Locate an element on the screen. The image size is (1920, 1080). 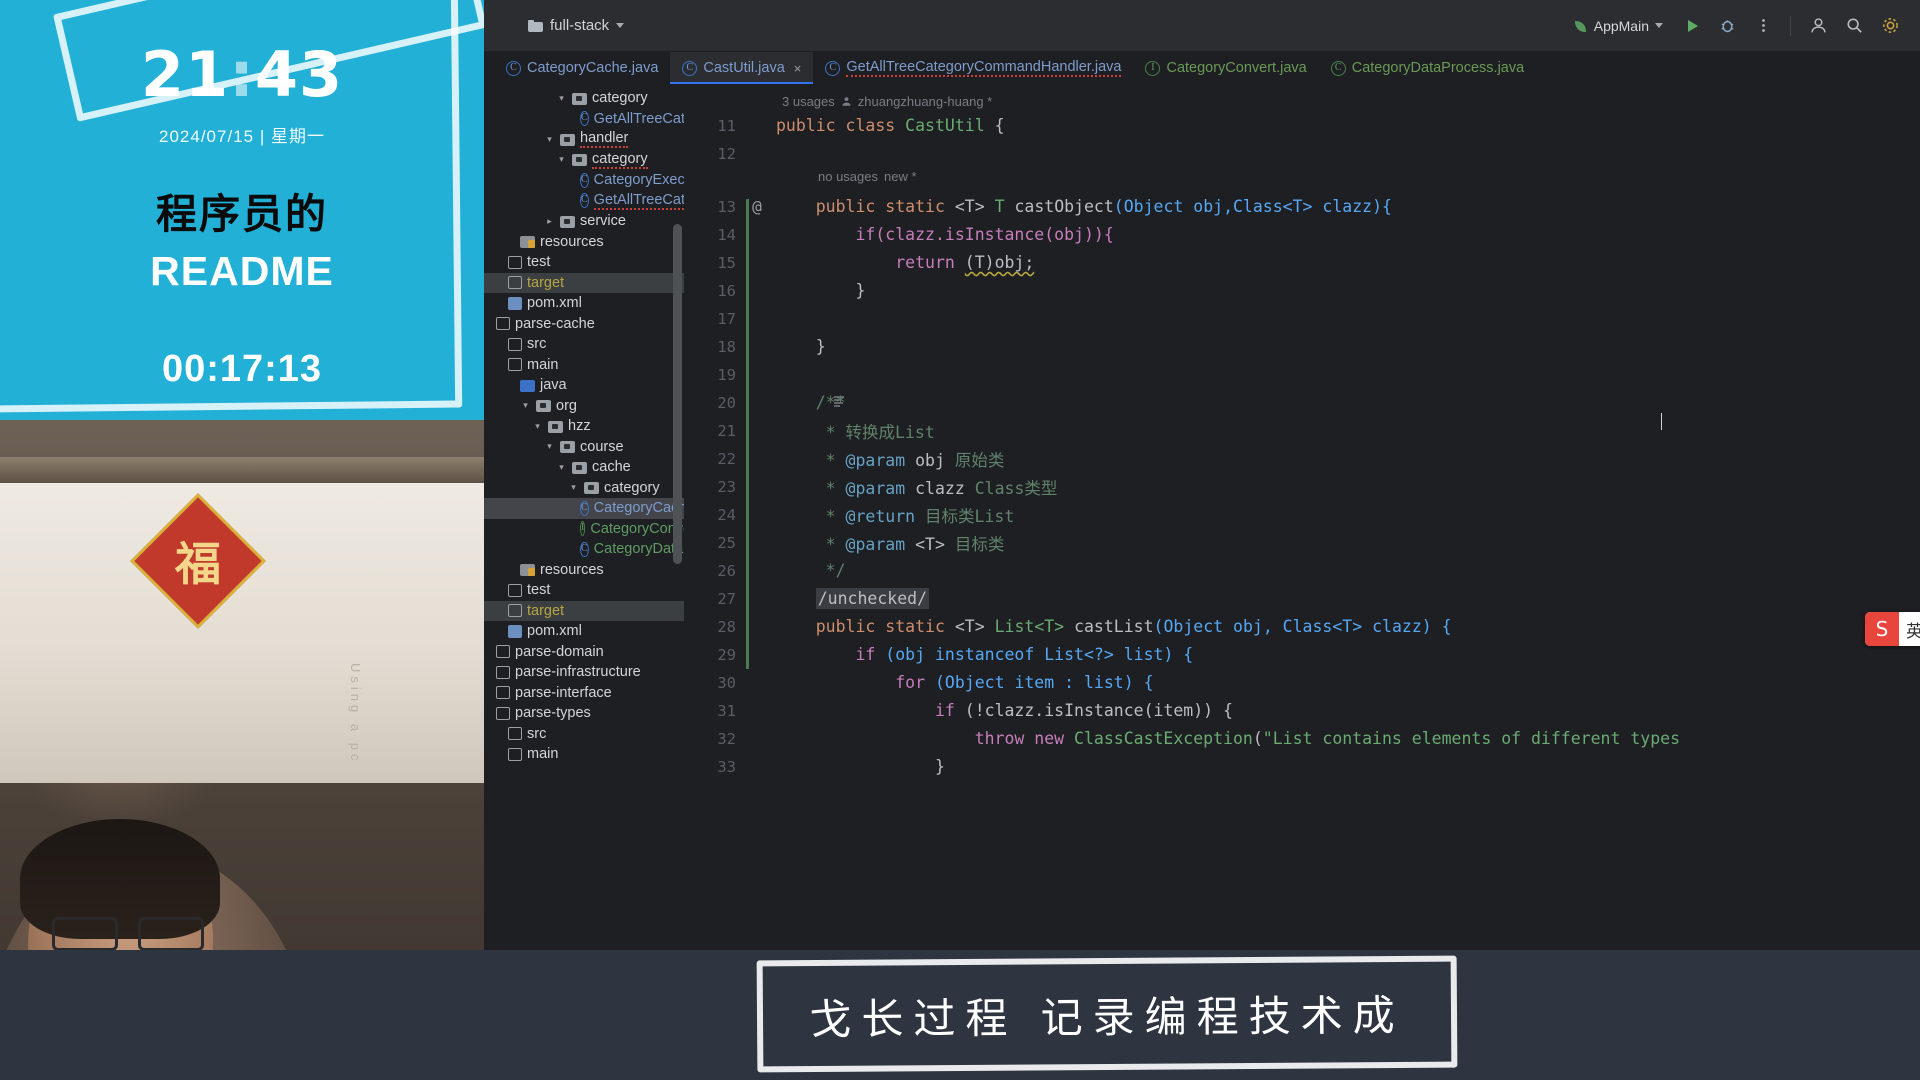
tree-node-pom-xml-2: pom.xml is located at coordinates (584, 631).